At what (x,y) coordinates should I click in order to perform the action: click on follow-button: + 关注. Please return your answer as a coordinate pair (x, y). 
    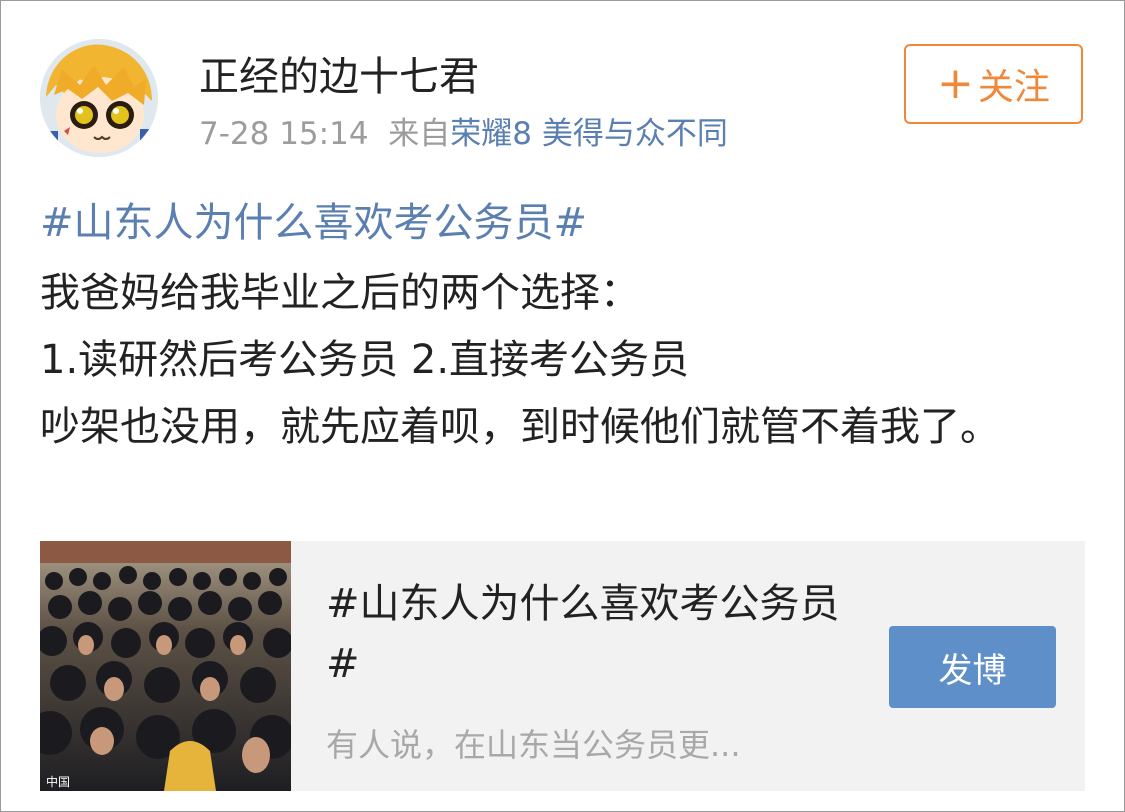
    Looking at the image, I should click on (993, 84).